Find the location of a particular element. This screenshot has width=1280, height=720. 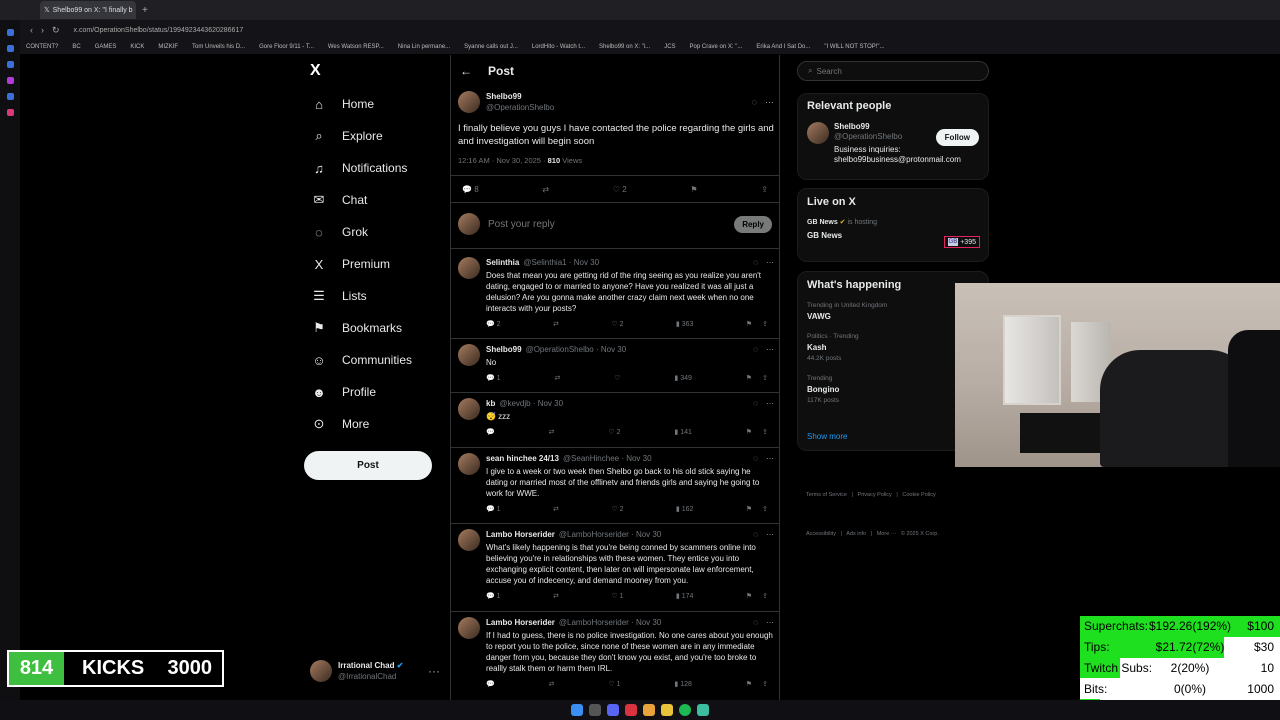

views-action: ▮ 141 is located at coordinates (683, 432).